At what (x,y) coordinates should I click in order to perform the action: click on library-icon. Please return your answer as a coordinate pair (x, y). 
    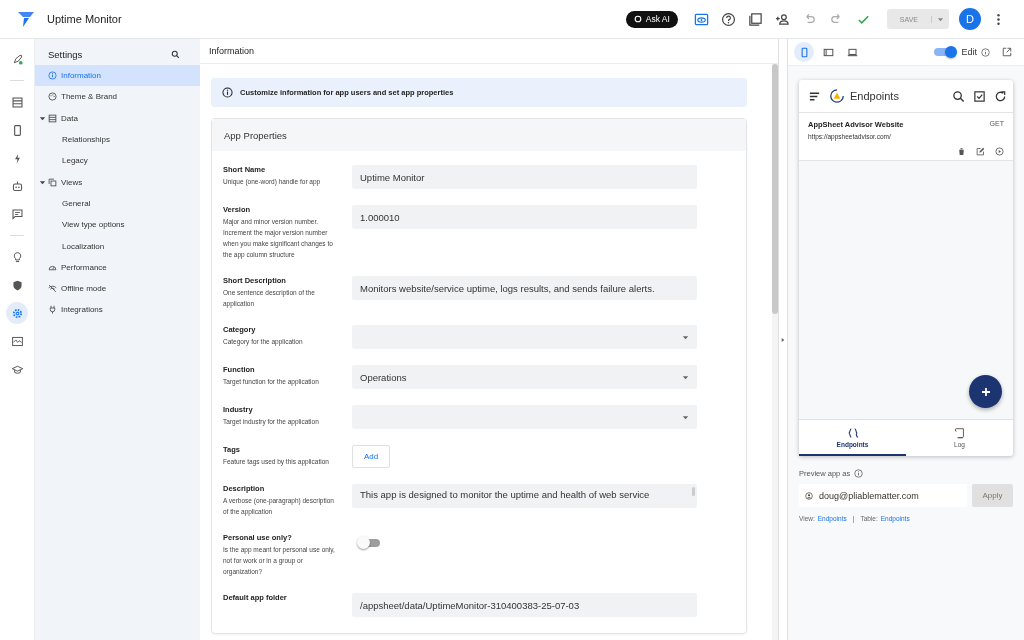
    Looking at the image, I should click on (755, 19).